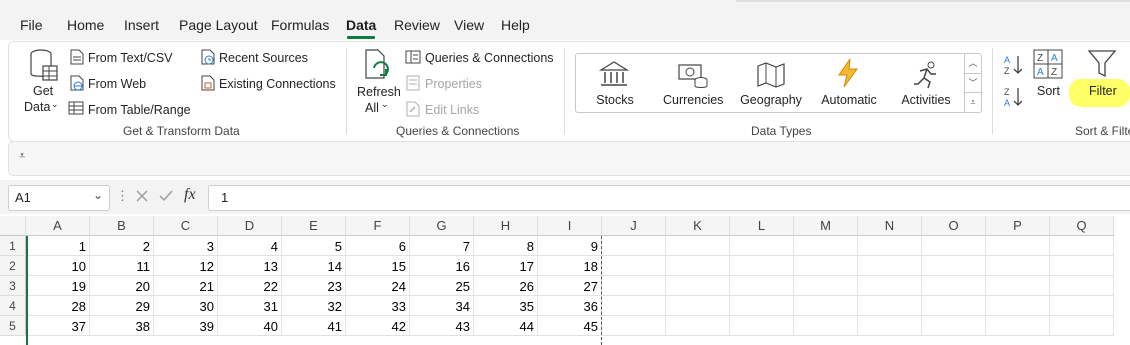 The width and height of the screenshot is (1130, 345). What do you see at coordinates (442, 246) in the screenshot?
I see `cell-g1: 7` at bounding box center [442, 246].